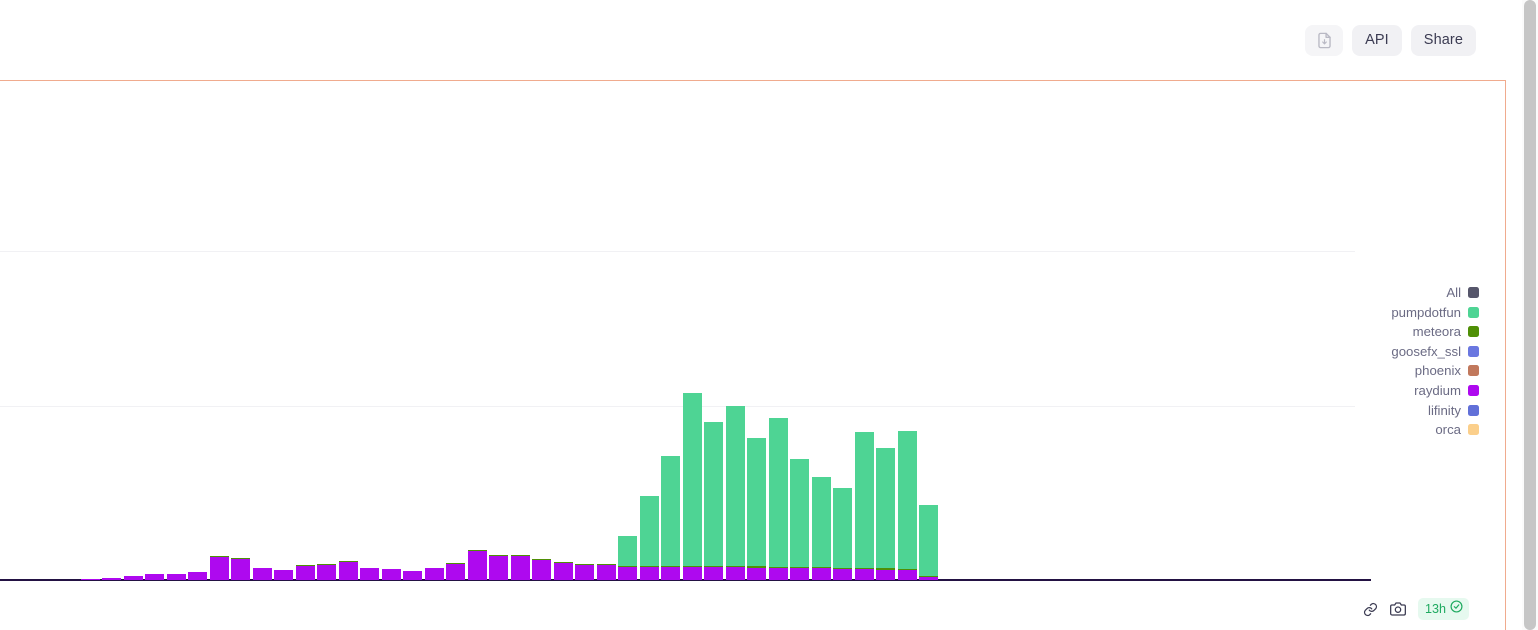  What do you see at coordinates (1447, 370) in the screenshot?
I see `legend-item-phoenix: phoenix` at bounding box center [1447, 370].